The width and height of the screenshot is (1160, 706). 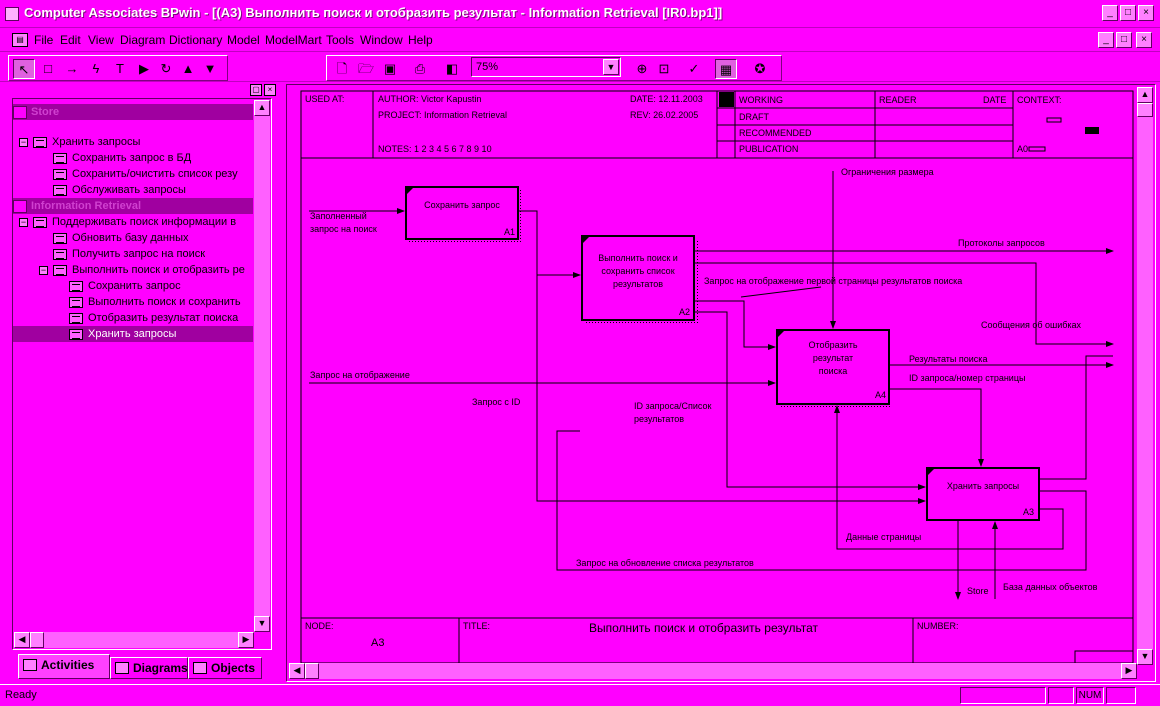 What do you see at coordinates (48, 69) in the screenshot?
I see `box-tool-icon: □` at bounding box center [48, 69].